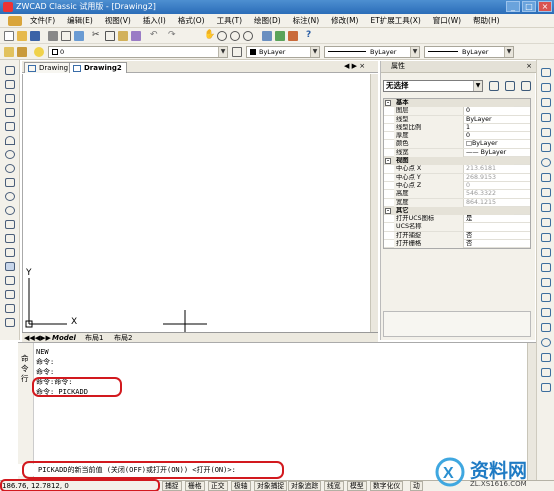 The image size is (554, 491). What do you see at coordinates (457, 136) in the screenshot?
I see `property-row: 厚度 0` at bounding box center [457, 136].